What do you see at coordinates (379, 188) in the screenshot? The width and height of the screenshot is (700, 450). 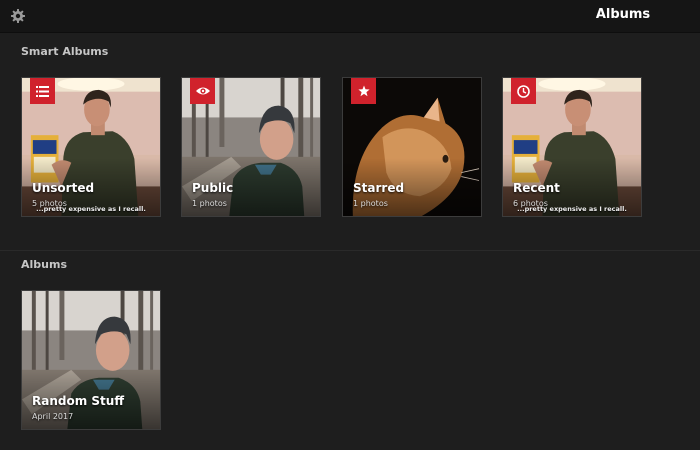 I see `album-name: Starred` at bounding box center [379, 188].